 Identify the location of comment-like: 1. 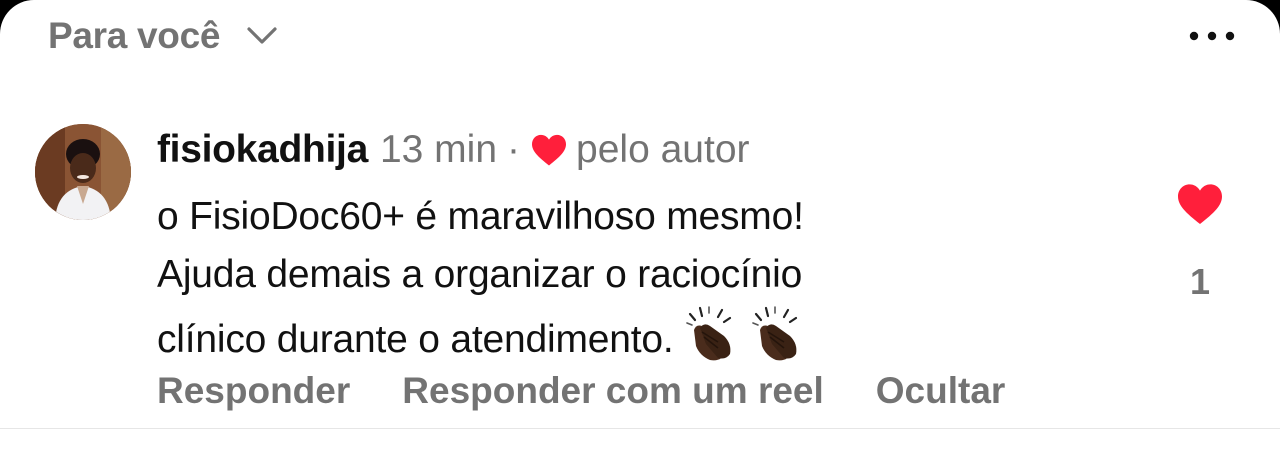
(1200, 242).